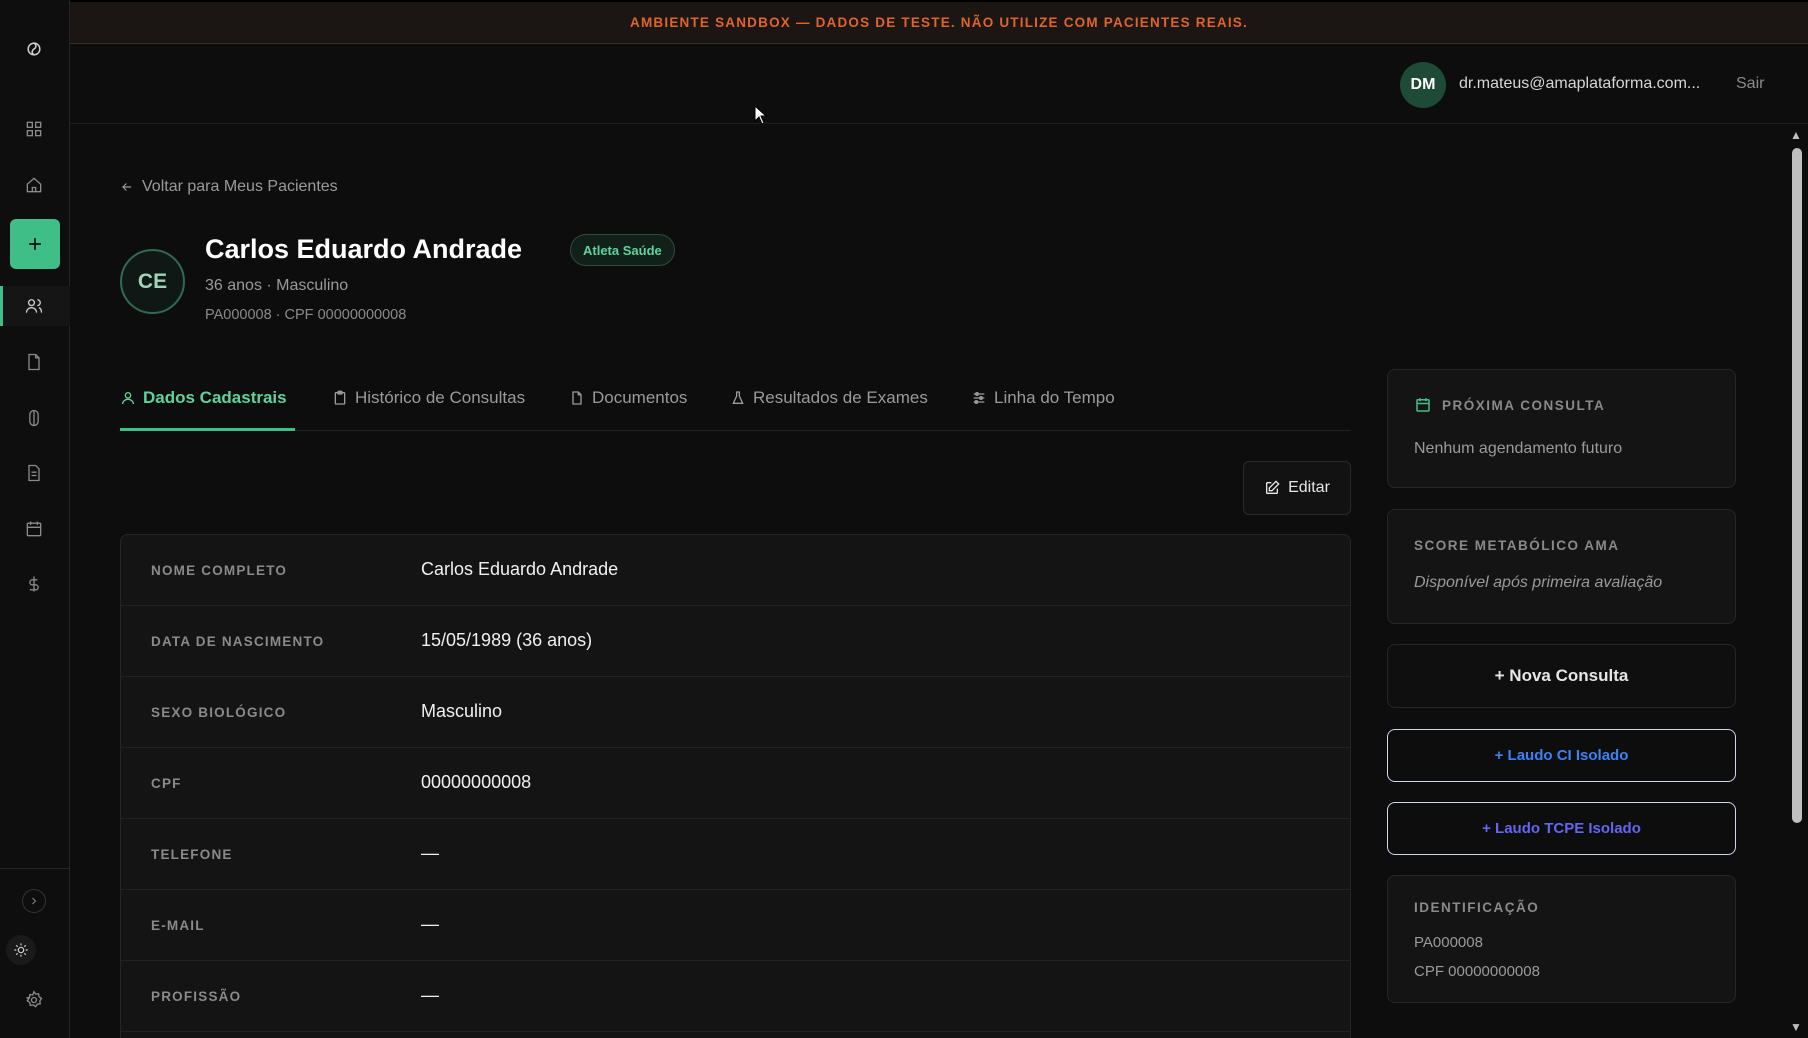  What do you see at coordinates (1309, 487) in the screenshot?
I see `edit-button-label: Editar` at bounding box center [1309, 487].